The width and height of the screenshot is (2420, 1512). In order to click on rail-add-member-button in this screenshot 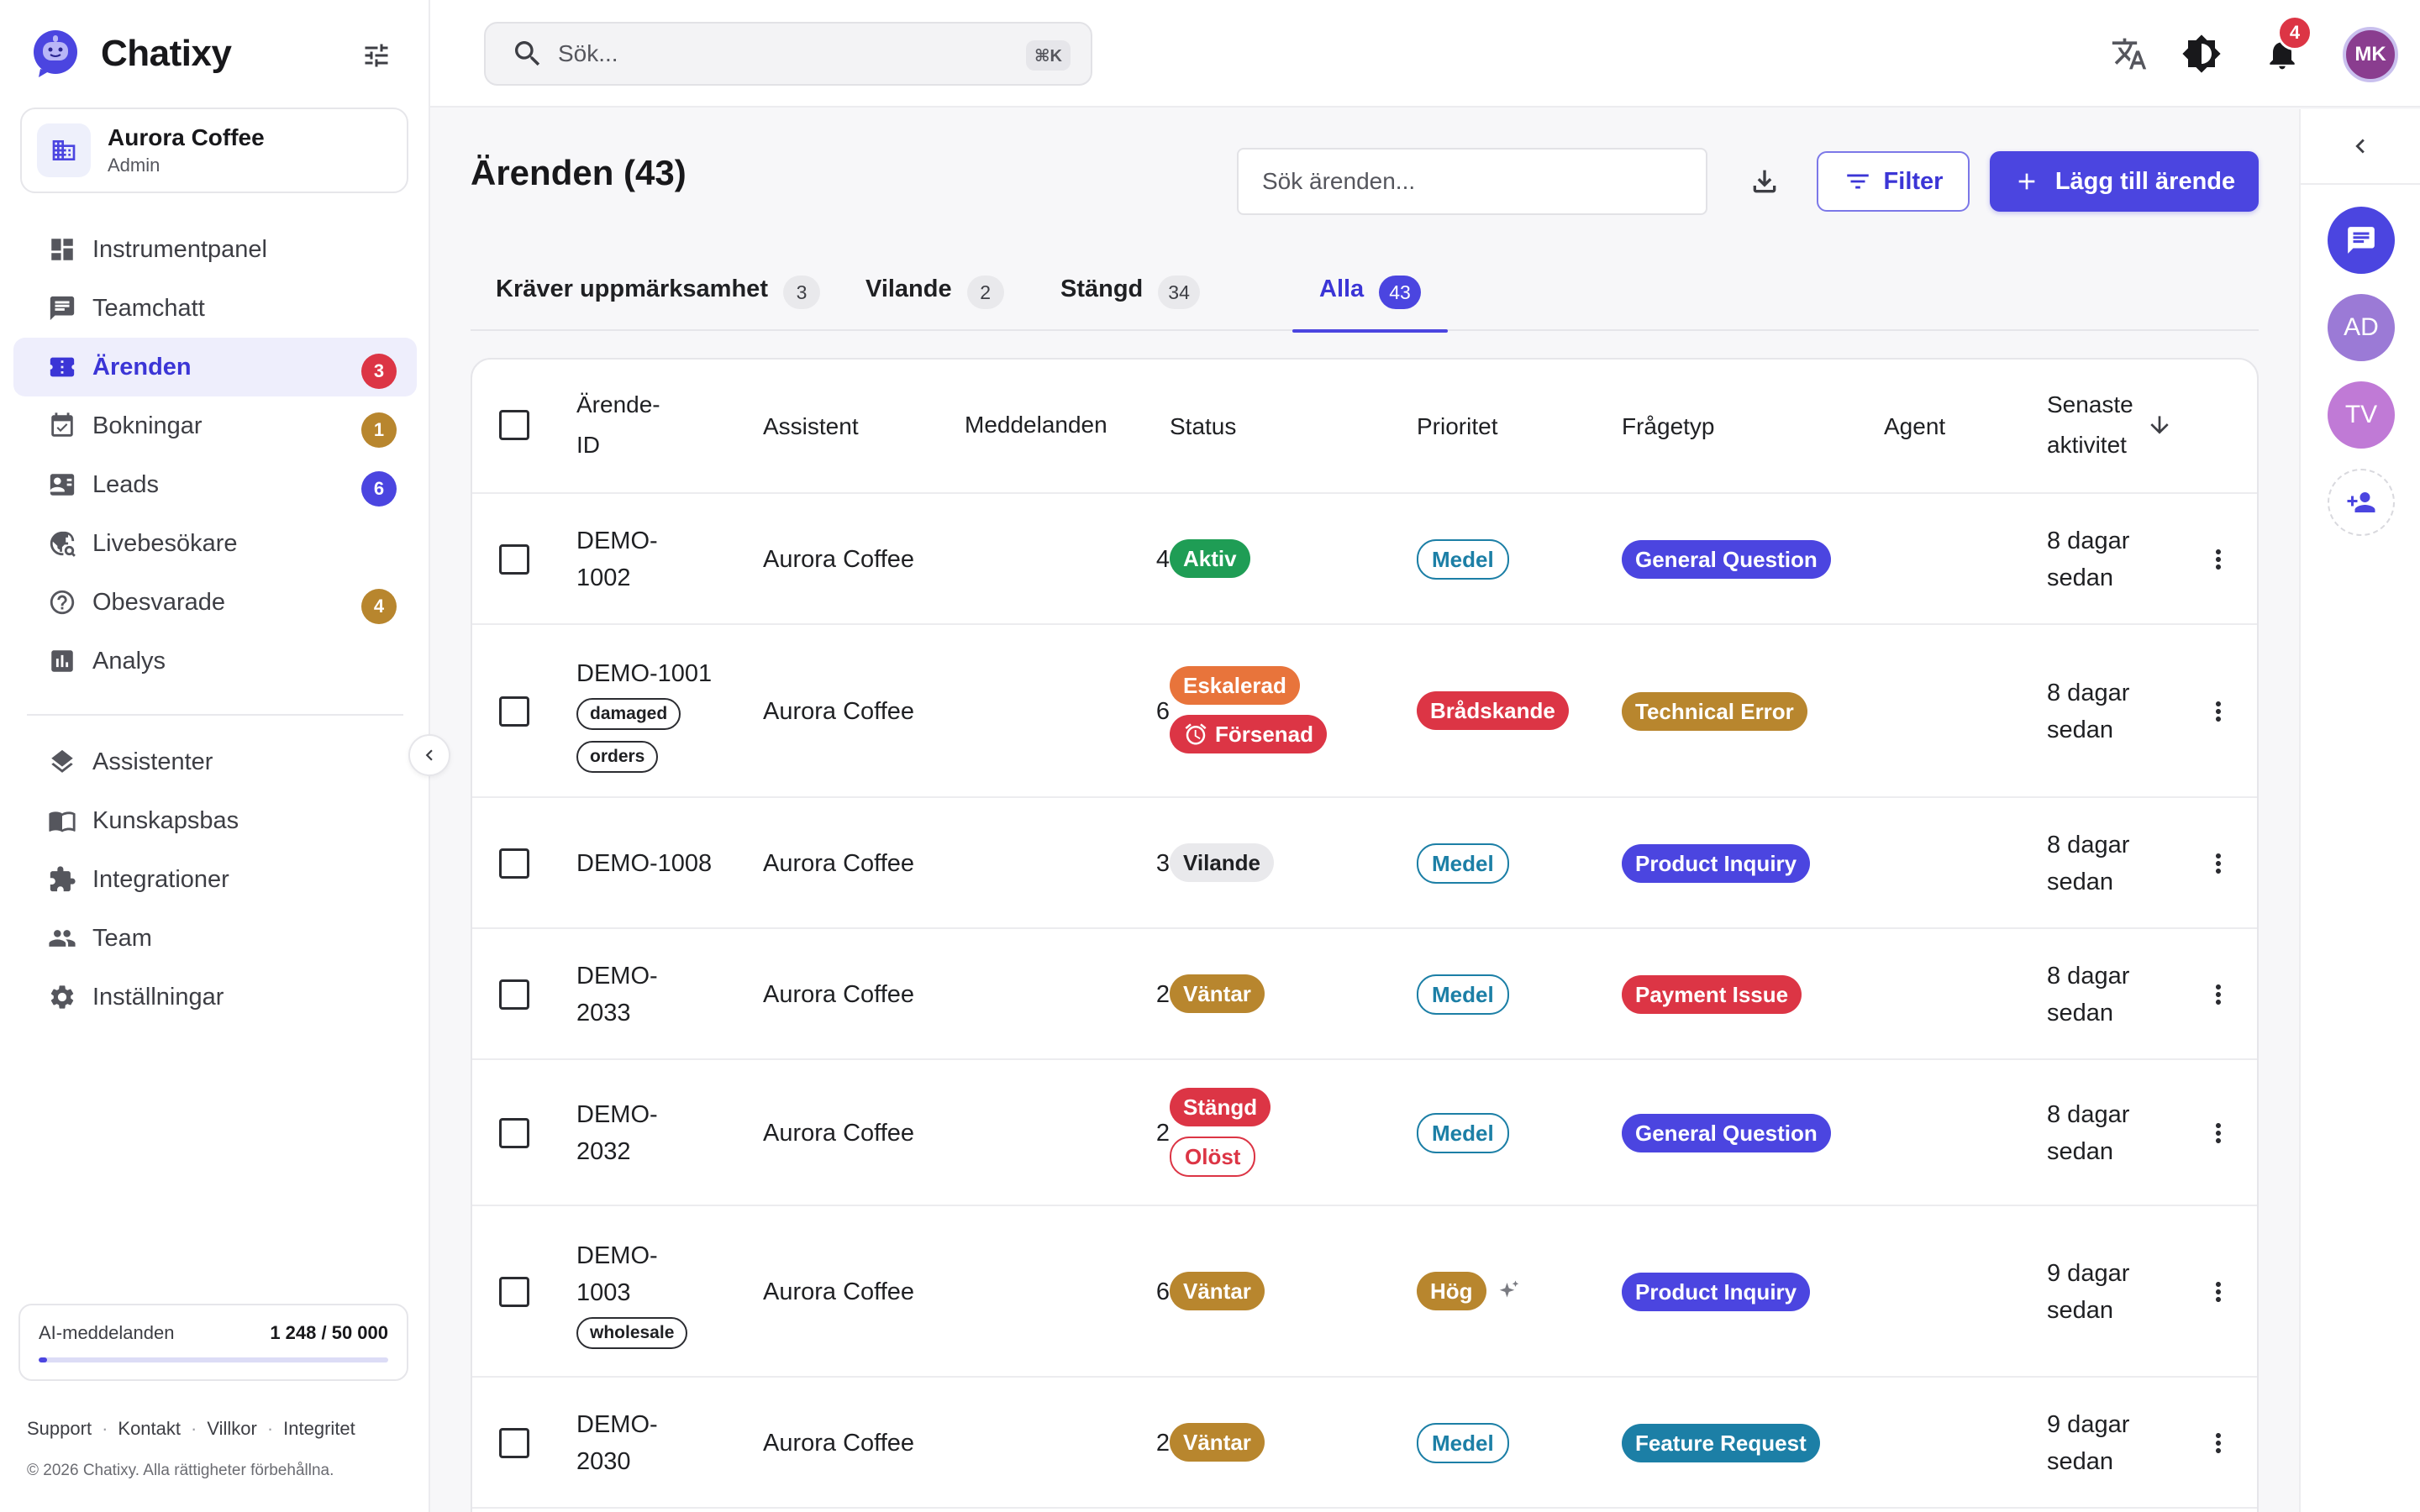, I will do `click(2361, 502)`.